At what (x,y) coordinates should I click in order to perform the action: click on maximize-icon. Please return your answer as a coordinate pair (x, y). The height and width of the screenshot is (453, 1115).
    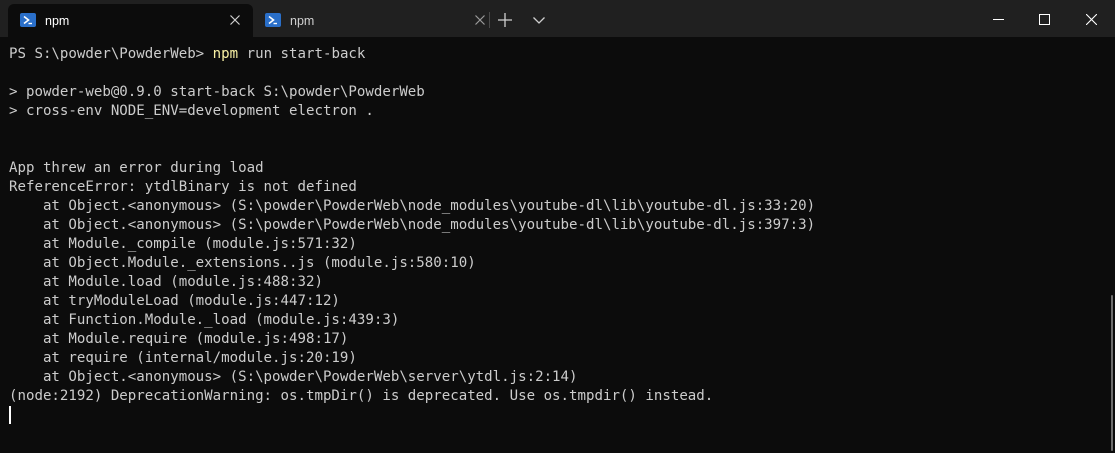
    Looking at the image, I should click on (1044, 19).